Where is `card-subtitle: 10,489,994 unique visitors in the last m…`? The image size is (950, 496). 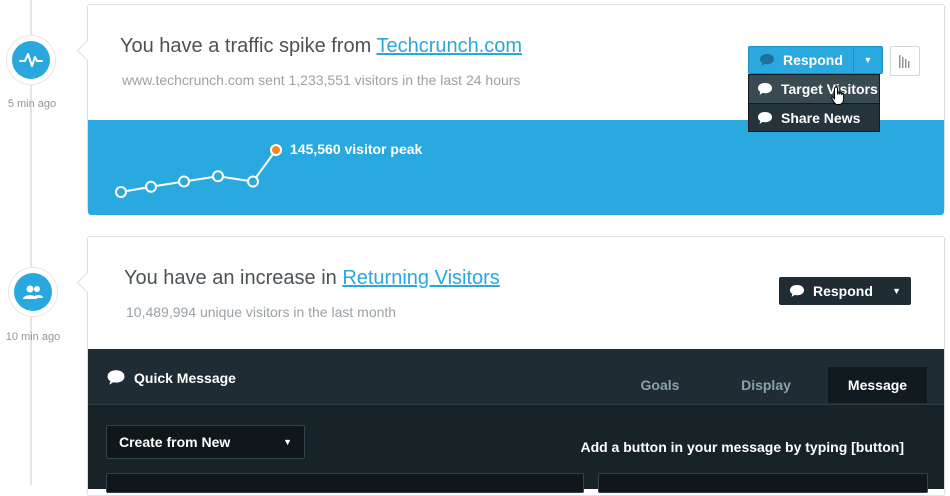
card-subtitle: 10,489,994 unique visitors in the last m… is located at coordinates (261, 312).